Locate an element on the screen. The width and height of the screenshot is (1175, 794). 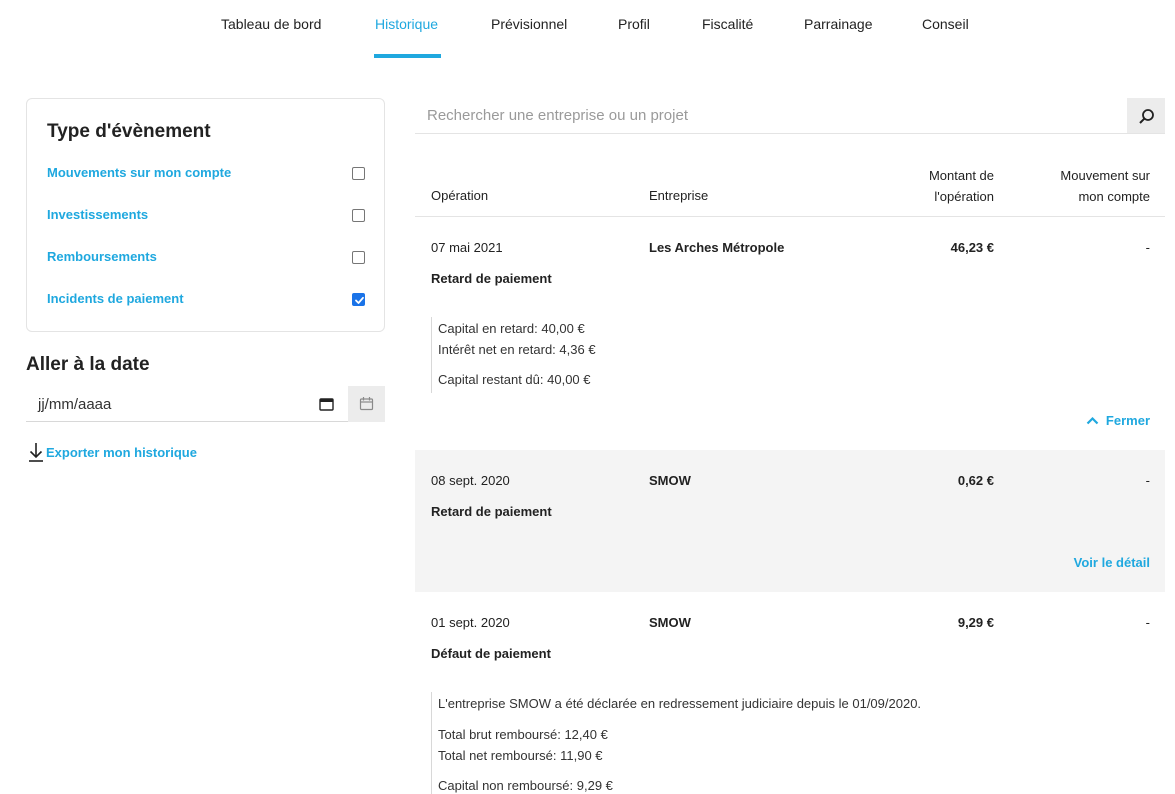
detail-line: Total brut remboursé: 12,40 € is located at coordinates (523, 734).